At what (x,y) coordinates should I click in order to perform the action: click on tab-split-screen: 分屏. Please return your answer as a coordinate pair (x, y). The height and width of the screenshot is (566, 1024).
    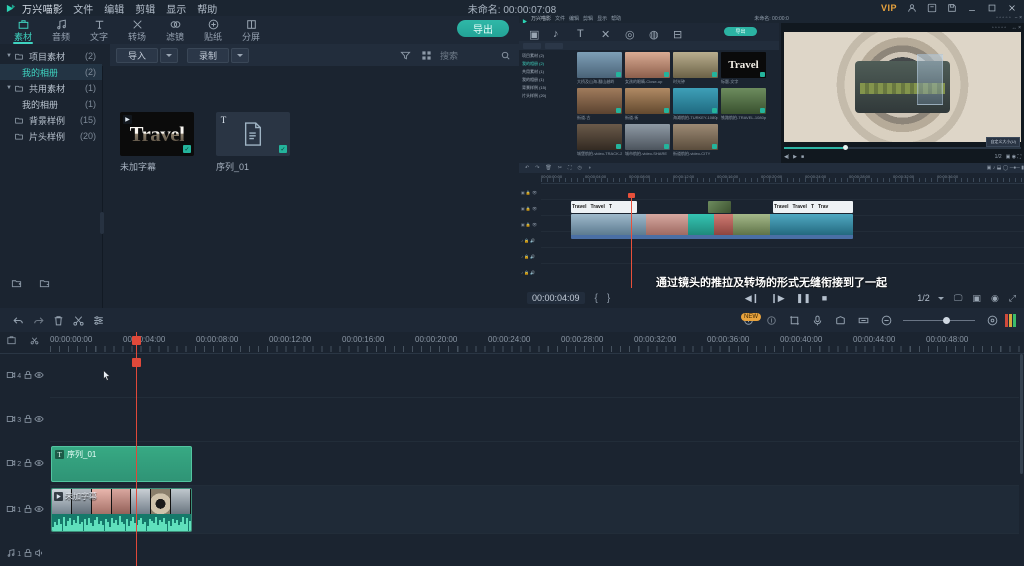
    Looking at the image, I should click on (251, 30).